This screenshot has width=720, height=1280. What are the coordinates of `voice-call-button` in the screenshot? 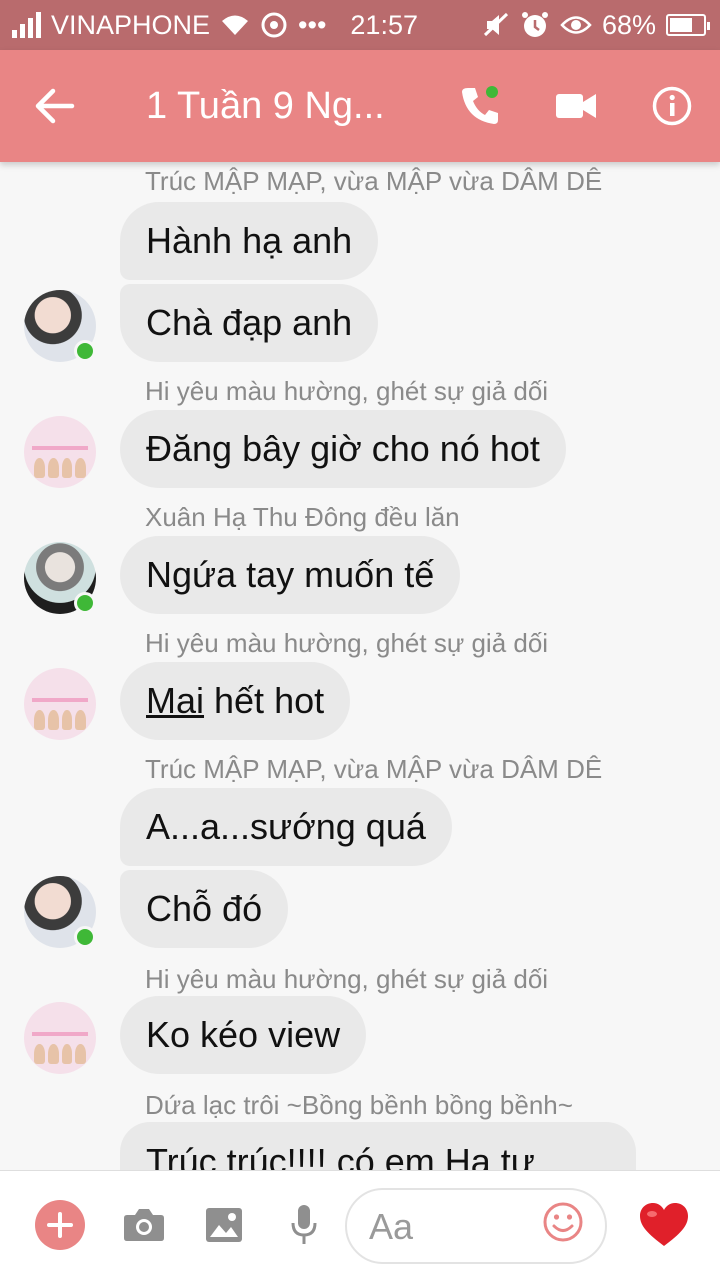 It's located at (480, 106).